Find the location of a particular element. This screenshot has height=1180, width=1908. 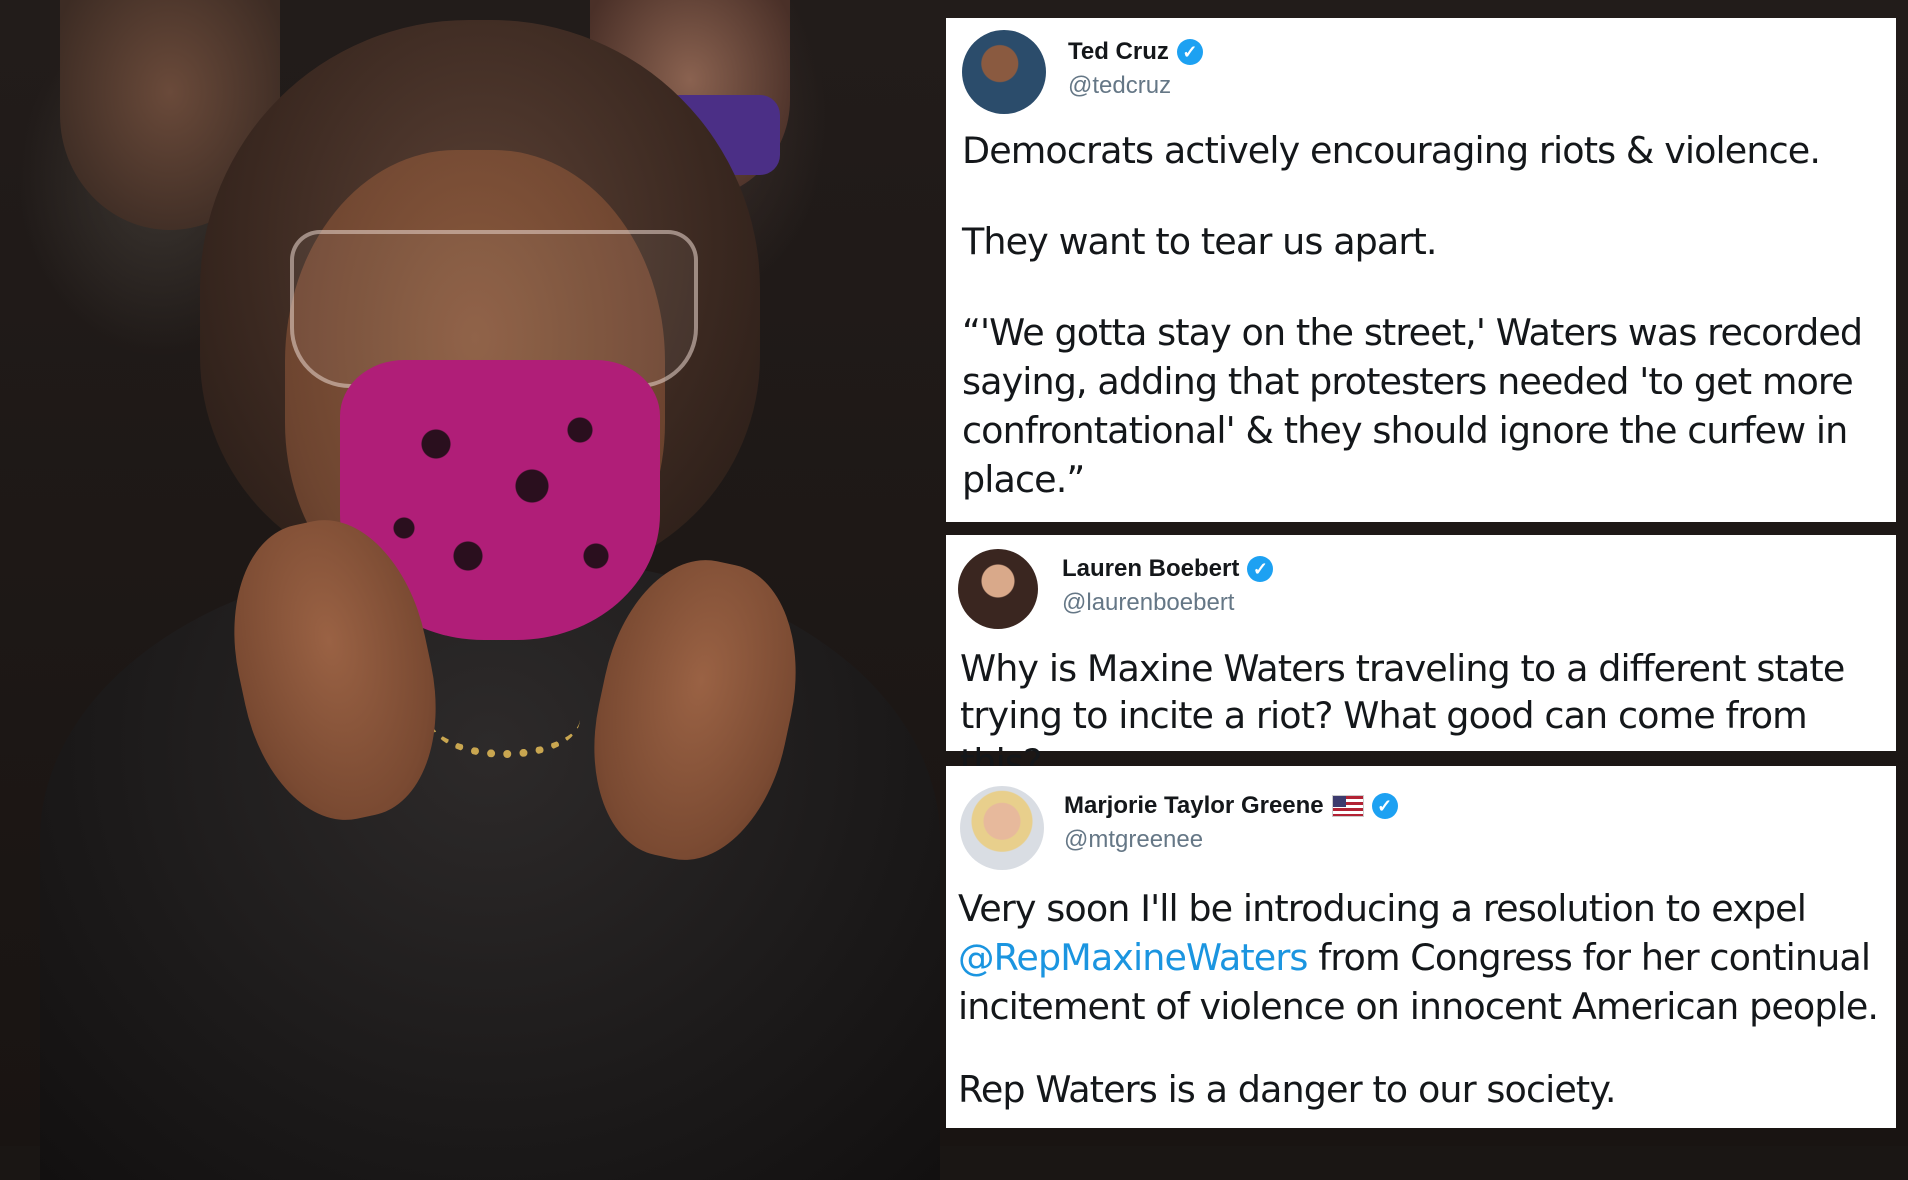

tweet-author-name: Lauren Boebert ✓ is located at coordinates (1168, 569).